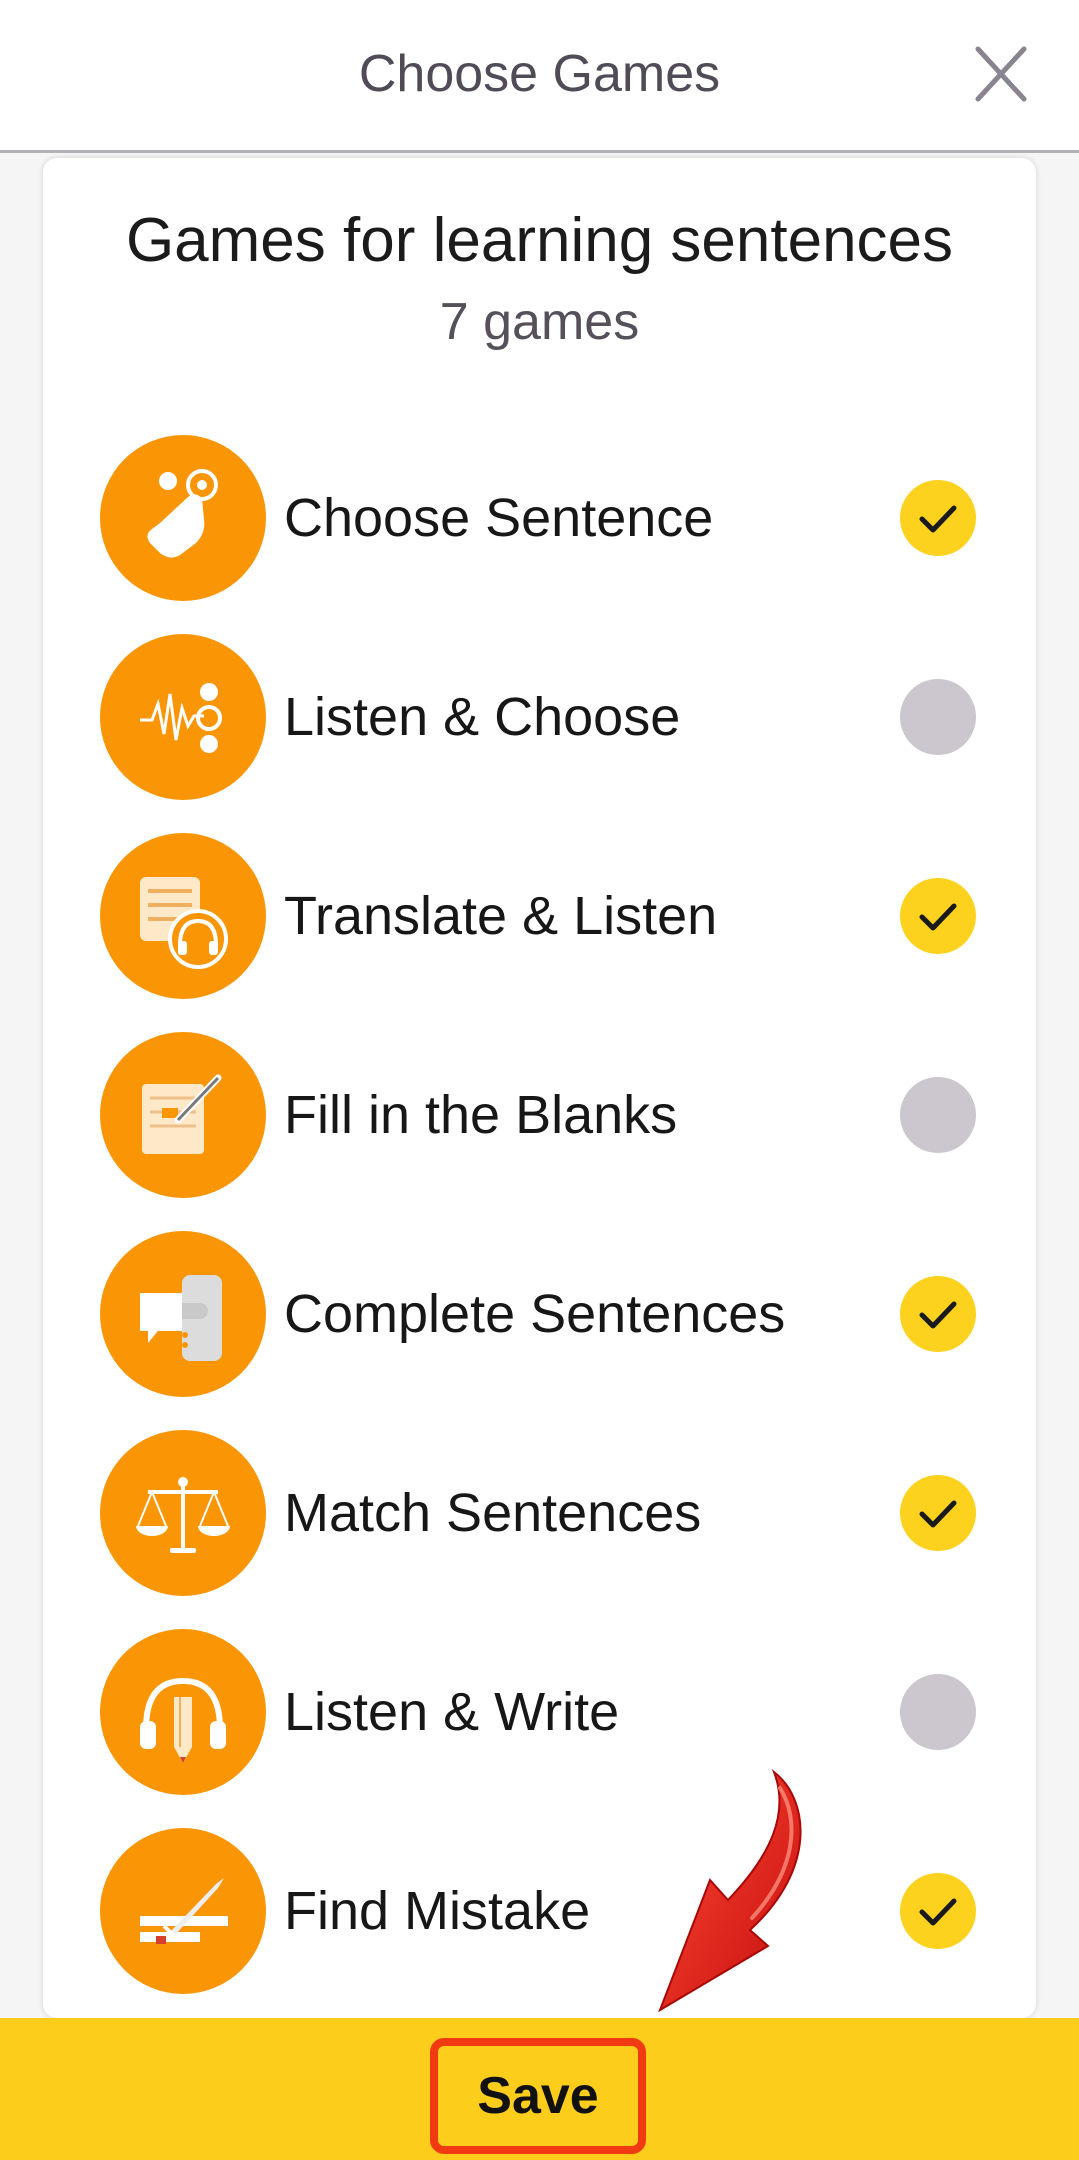 The height and width of the screenshot is (2160, 1079). What do you see at coordinates (730, 1891) in the screenshot?
I see `annotation-arrow-icon` at bounding box center [730, 1891].